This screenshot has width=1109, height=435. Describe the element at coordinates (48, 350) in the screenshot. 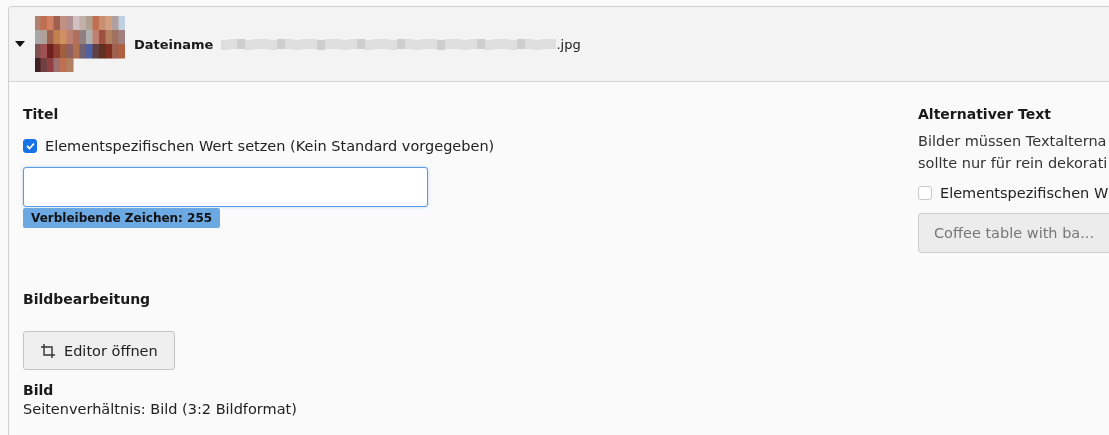

I see `crop-icon` at that location.